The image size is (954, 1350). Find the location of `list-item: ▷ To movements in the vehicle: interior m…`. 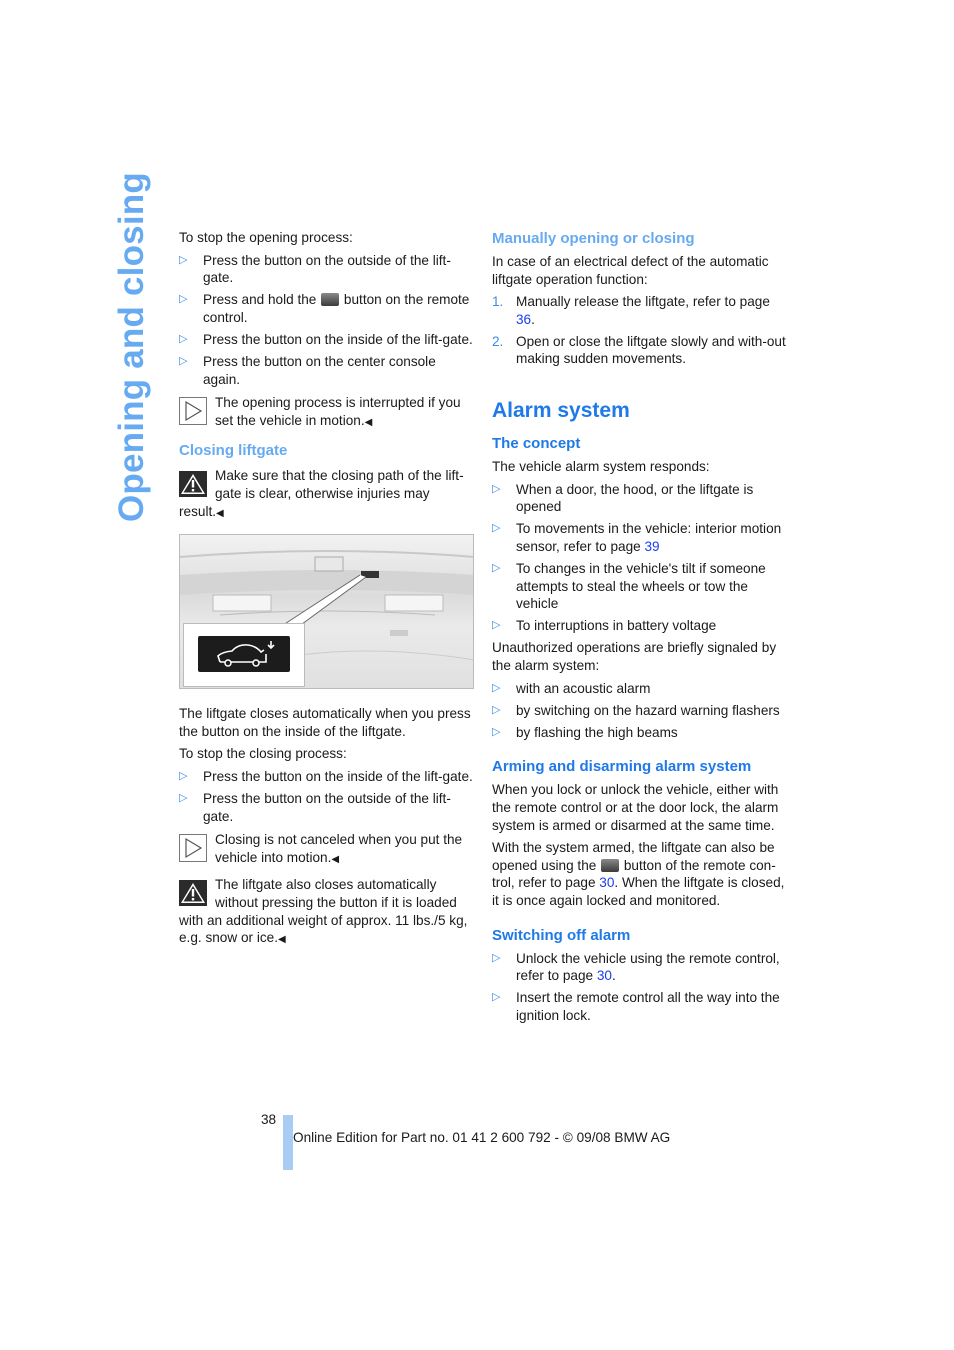

list-item: ▷ To movements in the vehicle: interior m… is located at coordinates (637, 537).